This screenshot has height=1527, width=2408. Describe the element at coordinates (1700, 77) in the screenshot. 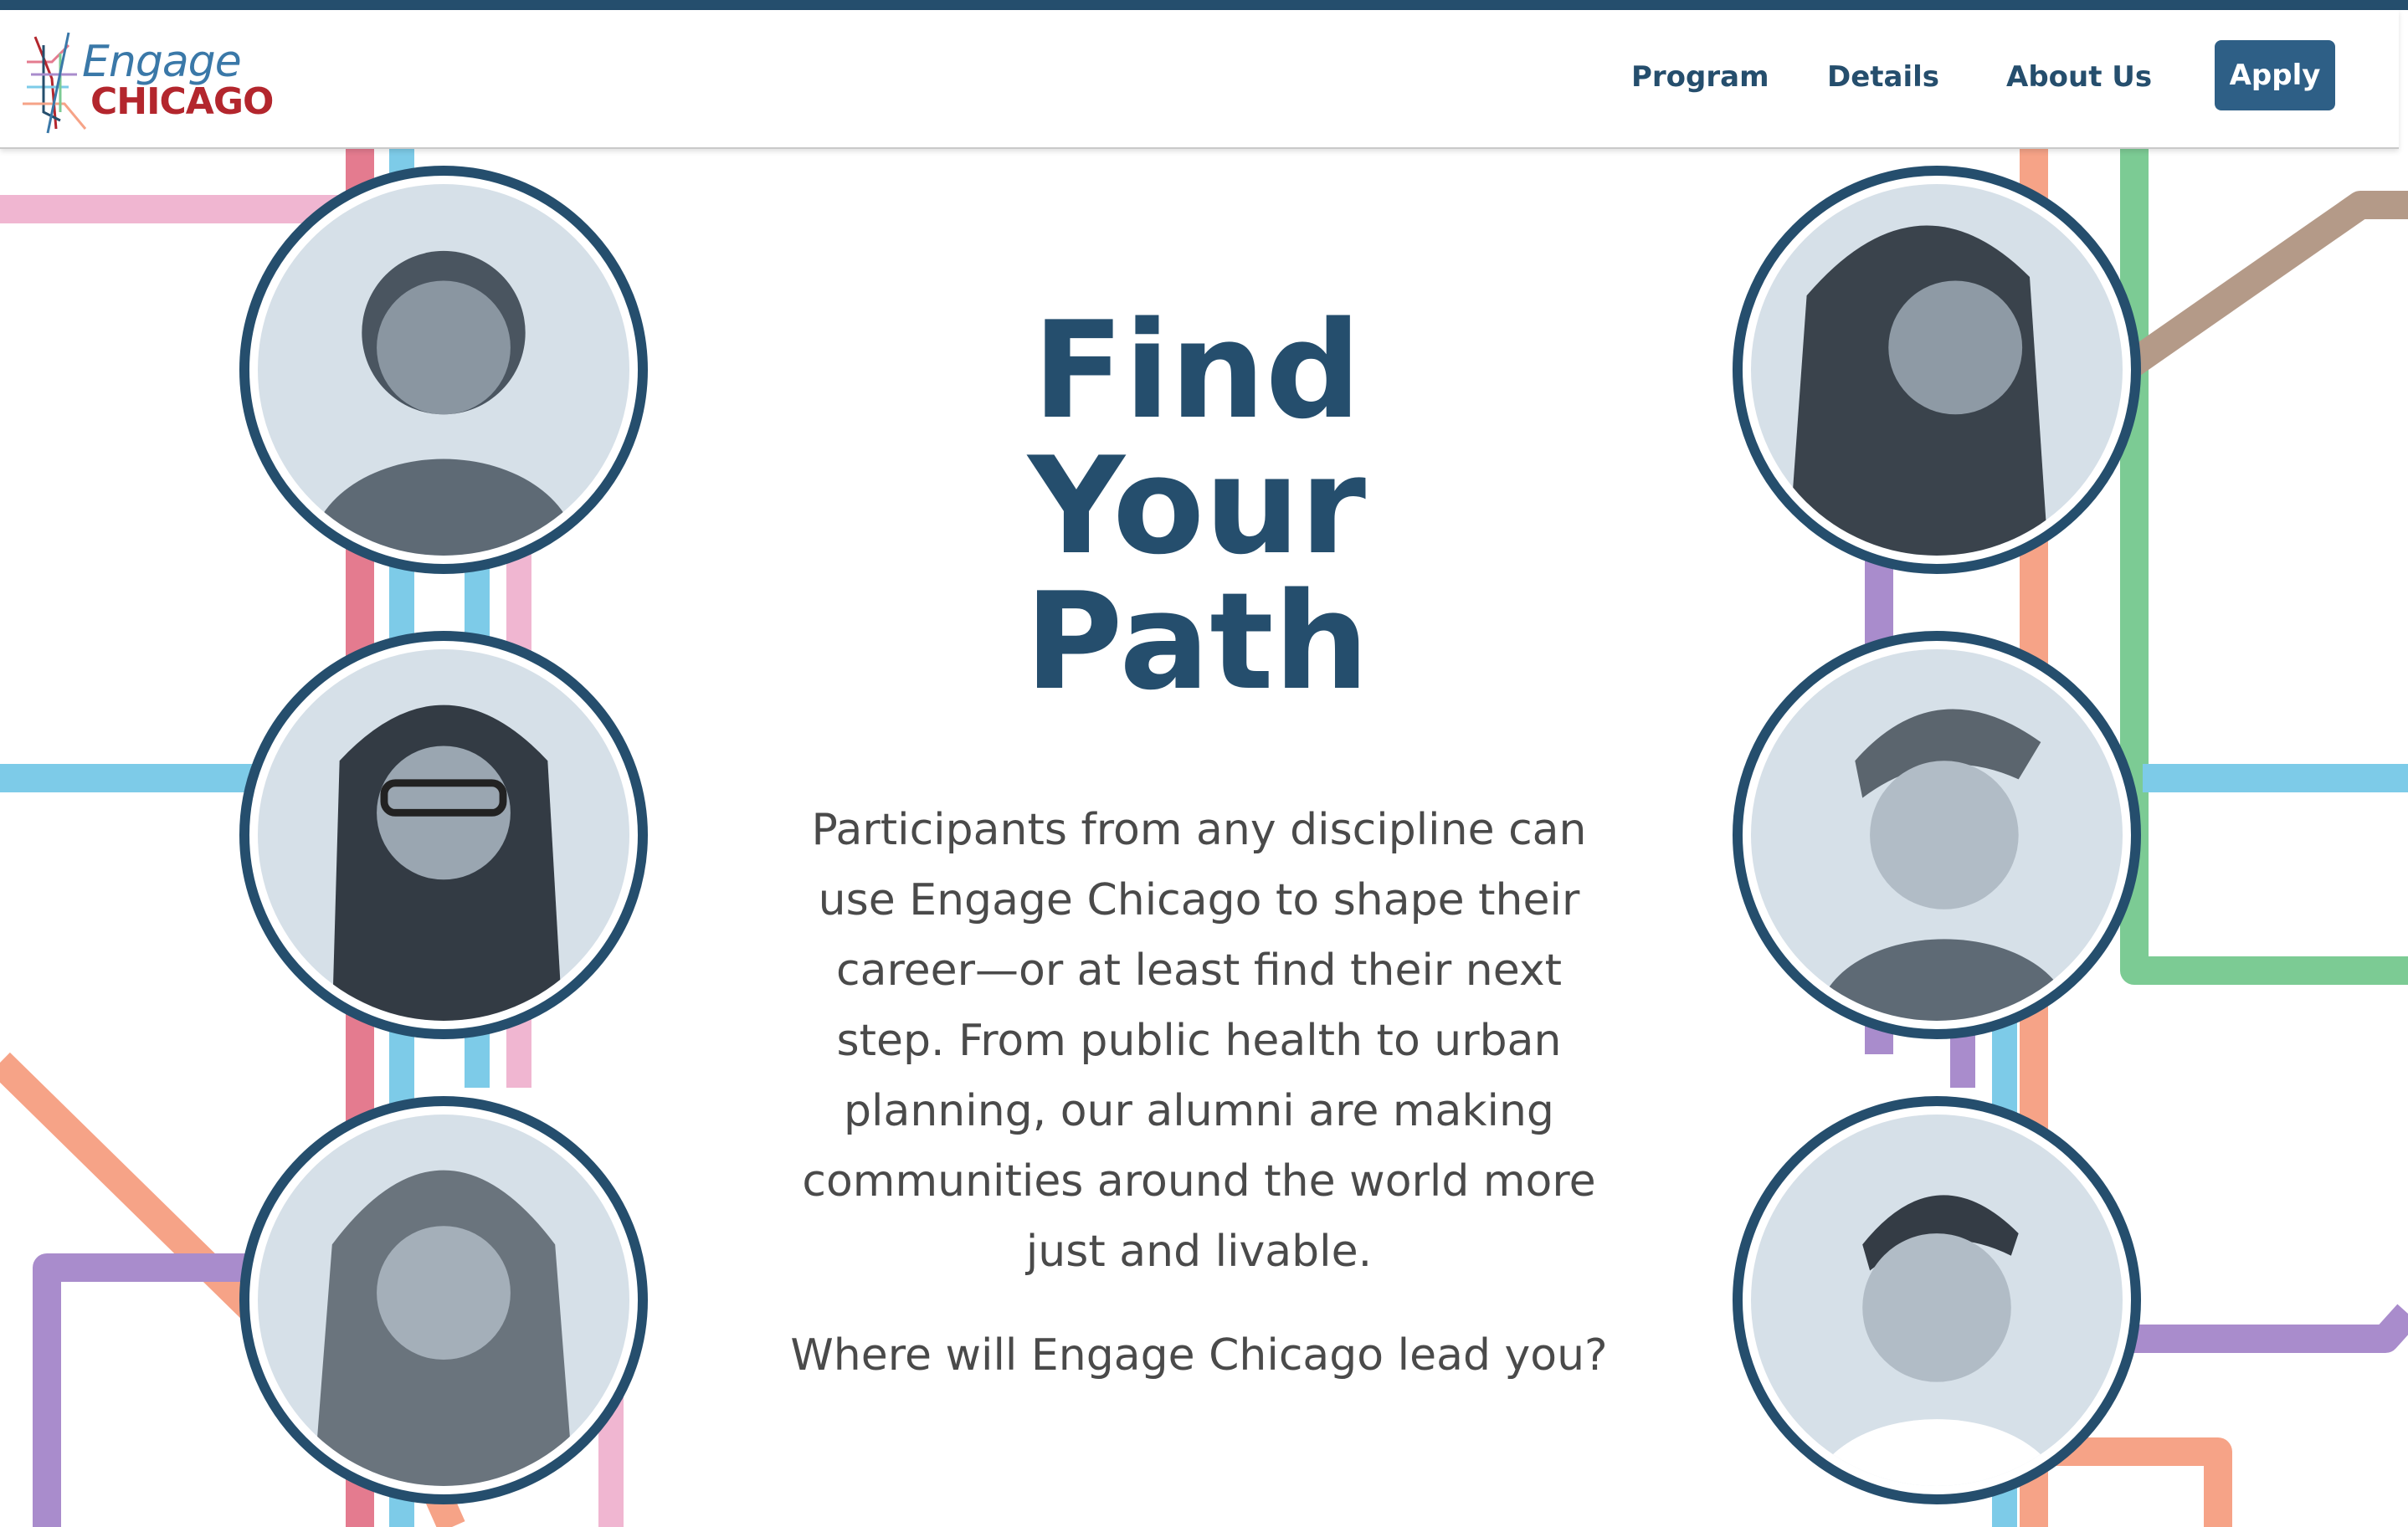

I see `nav-program: Program` at that location.